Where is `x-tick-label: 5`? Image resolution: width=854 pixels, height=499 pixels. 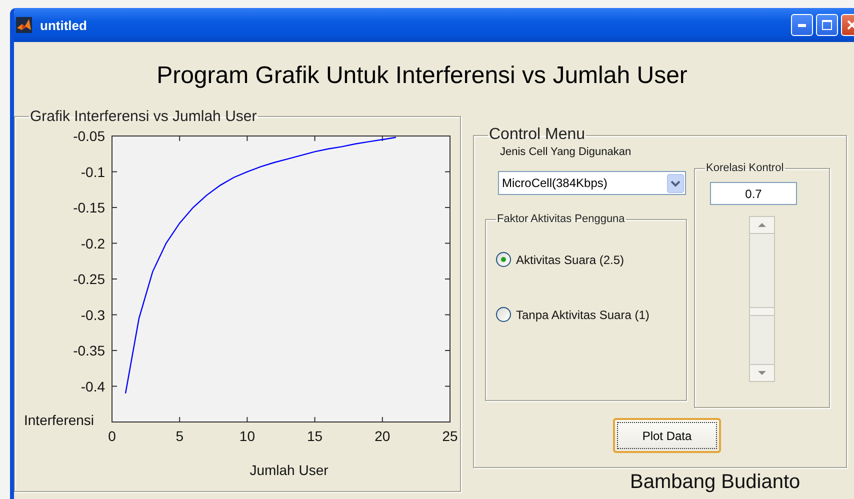 x-tick-label: 5 is located at coordinates (180, 436).